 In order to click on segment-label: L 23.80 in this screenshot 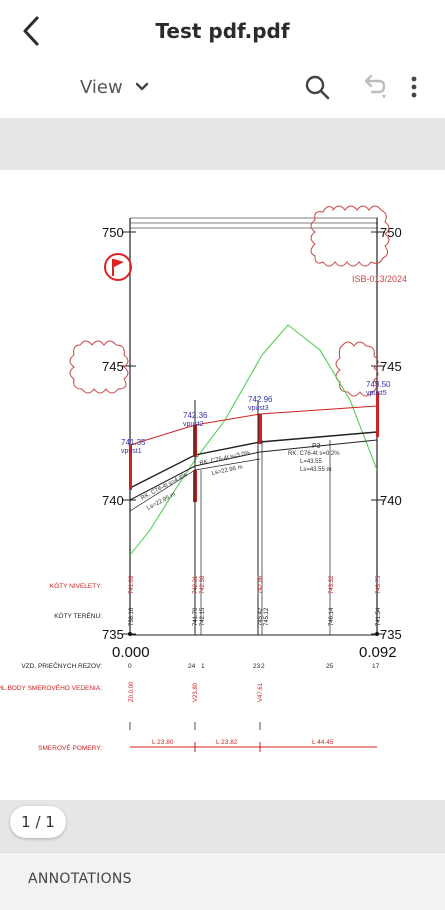, I will do `click(163, 742)`.